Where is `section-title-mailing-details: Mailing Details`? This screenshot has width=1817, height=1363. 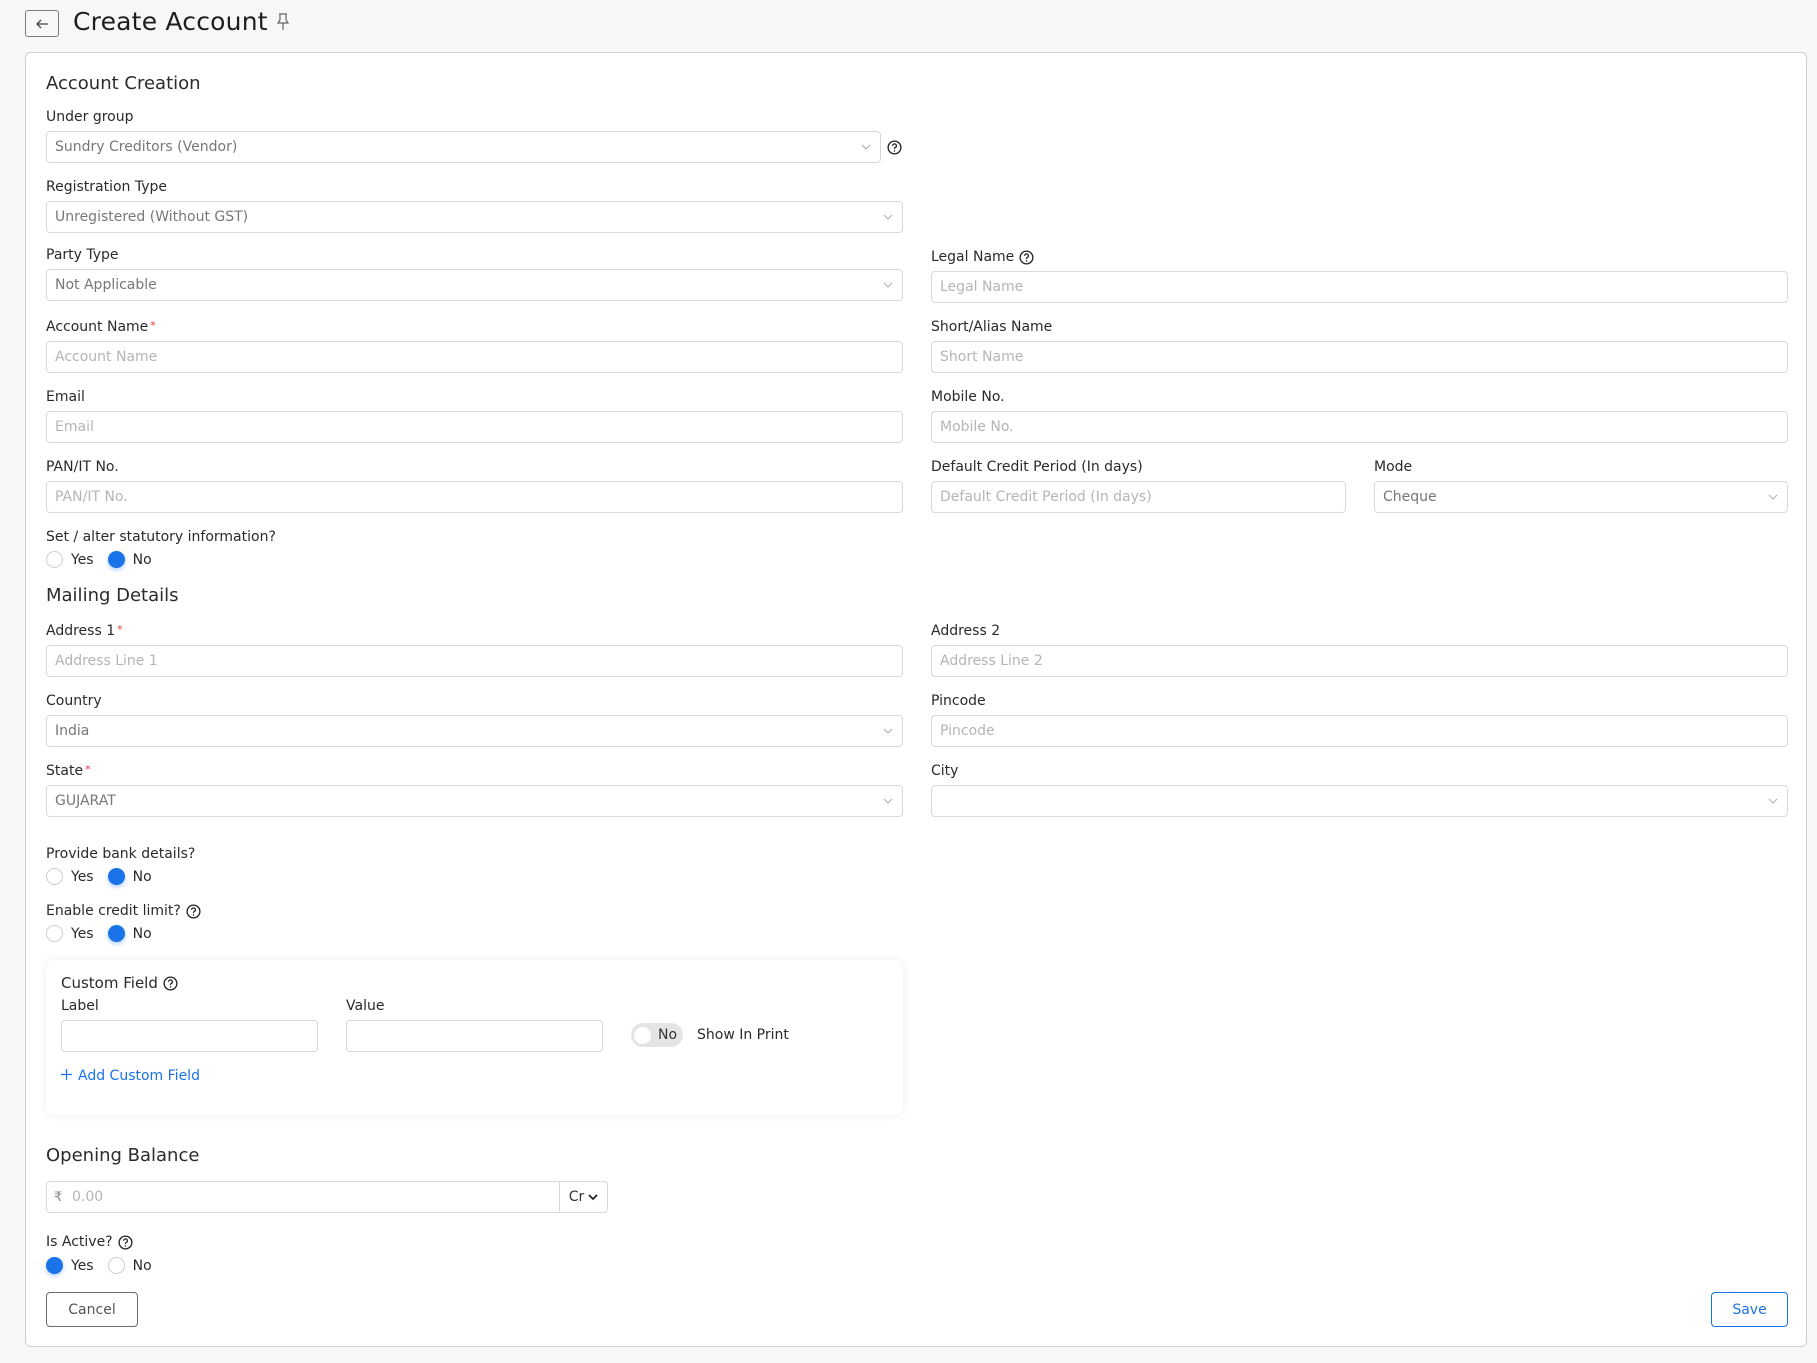
section-title-mailing-details: Mailing Details is located at coordinates (112, 595).